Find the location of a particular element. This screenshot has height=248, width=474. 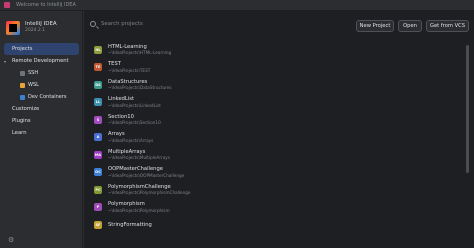

app-icon is located at coordinates (7, 5).